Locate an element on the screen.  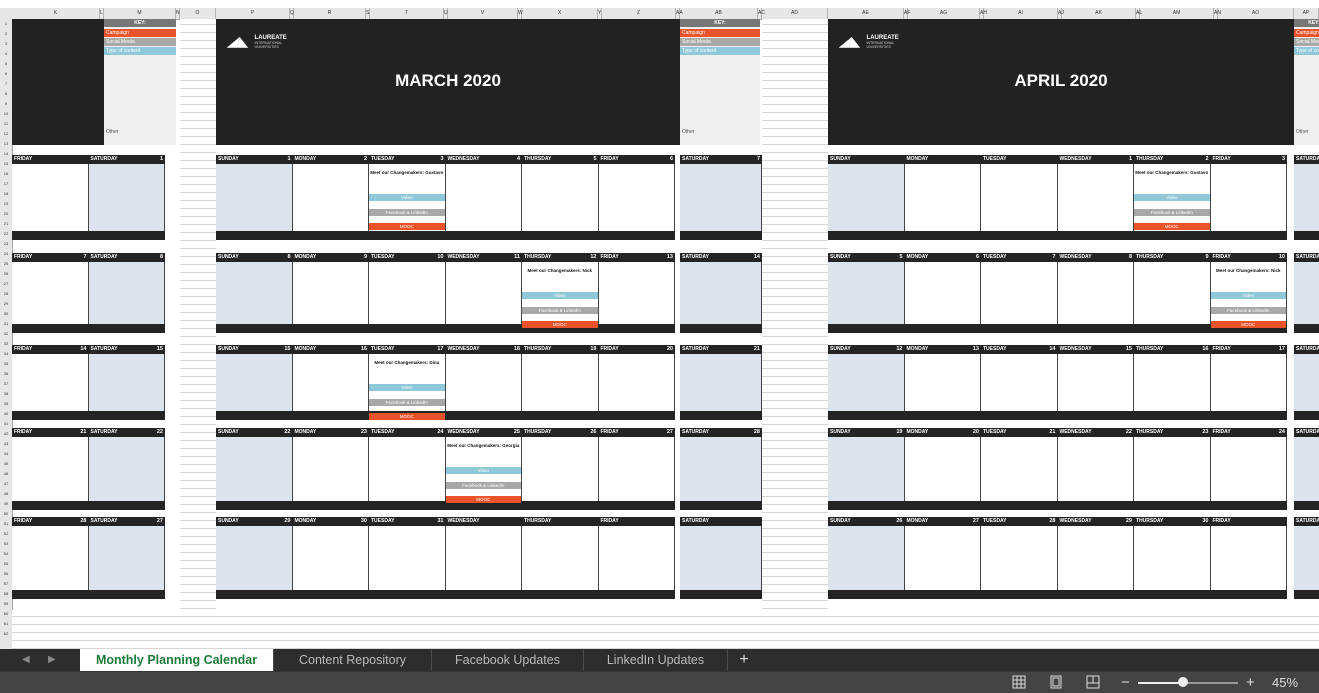
row-number: 31 is located at coordinates (6, 323).